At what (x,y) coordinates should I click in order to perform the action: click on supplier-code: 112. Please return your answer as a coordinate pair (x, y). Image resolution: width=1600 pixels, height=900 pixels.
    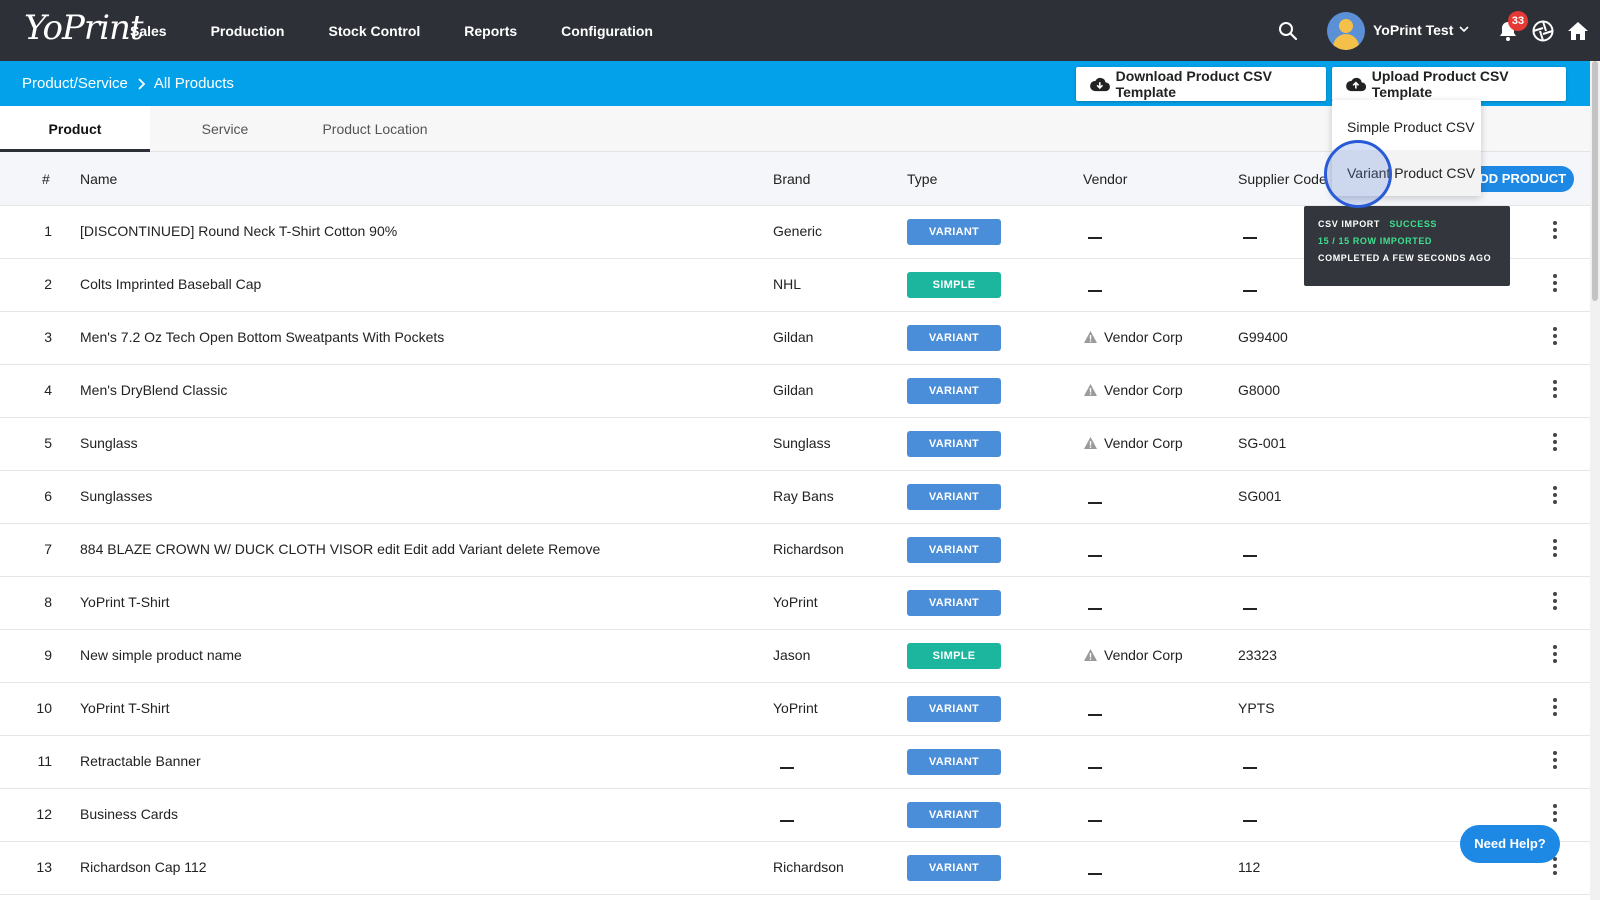
    Looking at the image, I should click on (1249, 867).